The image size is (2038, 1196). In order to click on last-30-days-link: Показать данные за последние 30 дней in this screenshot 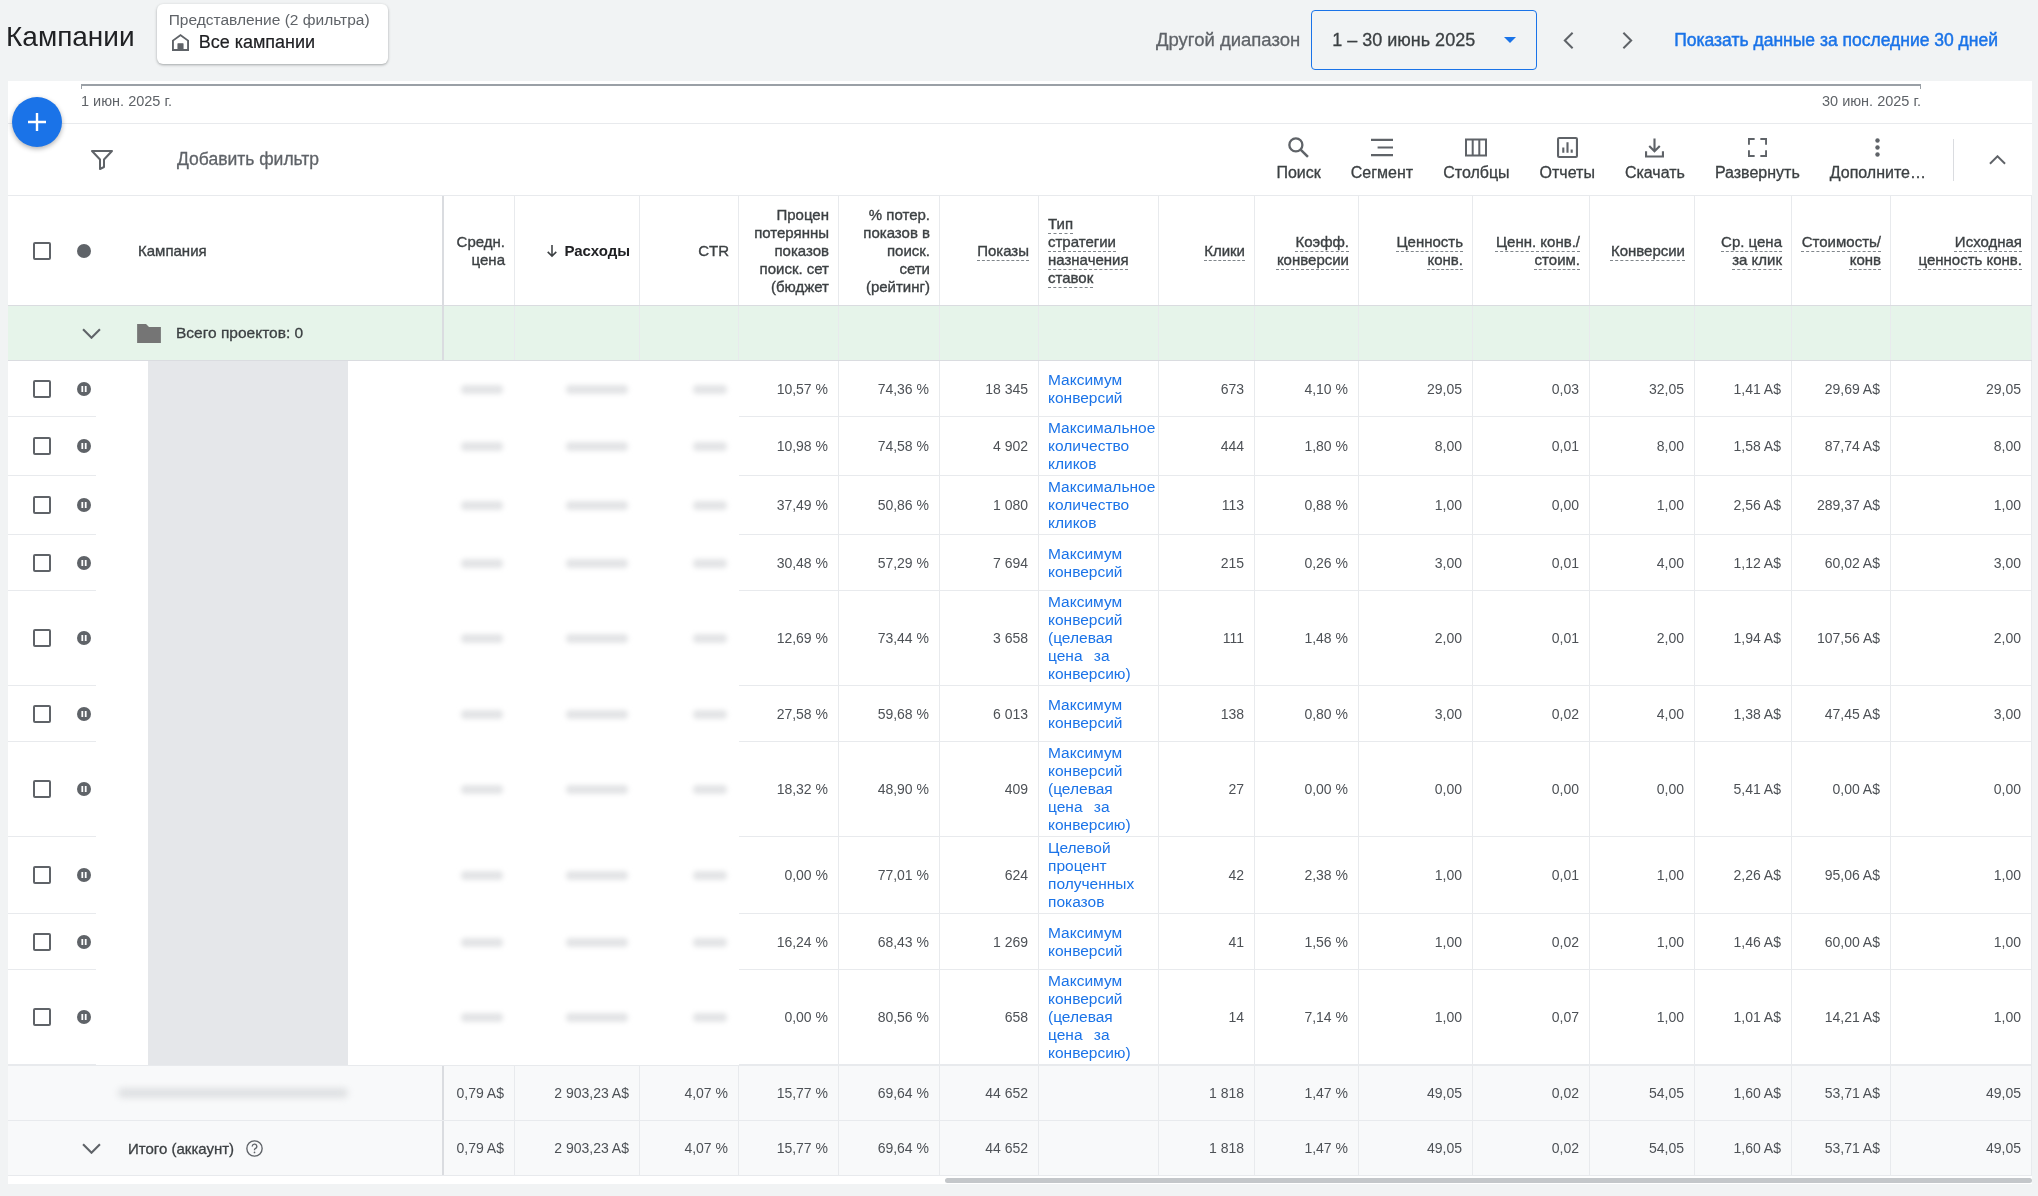, I will do `click(1836, 40)`.